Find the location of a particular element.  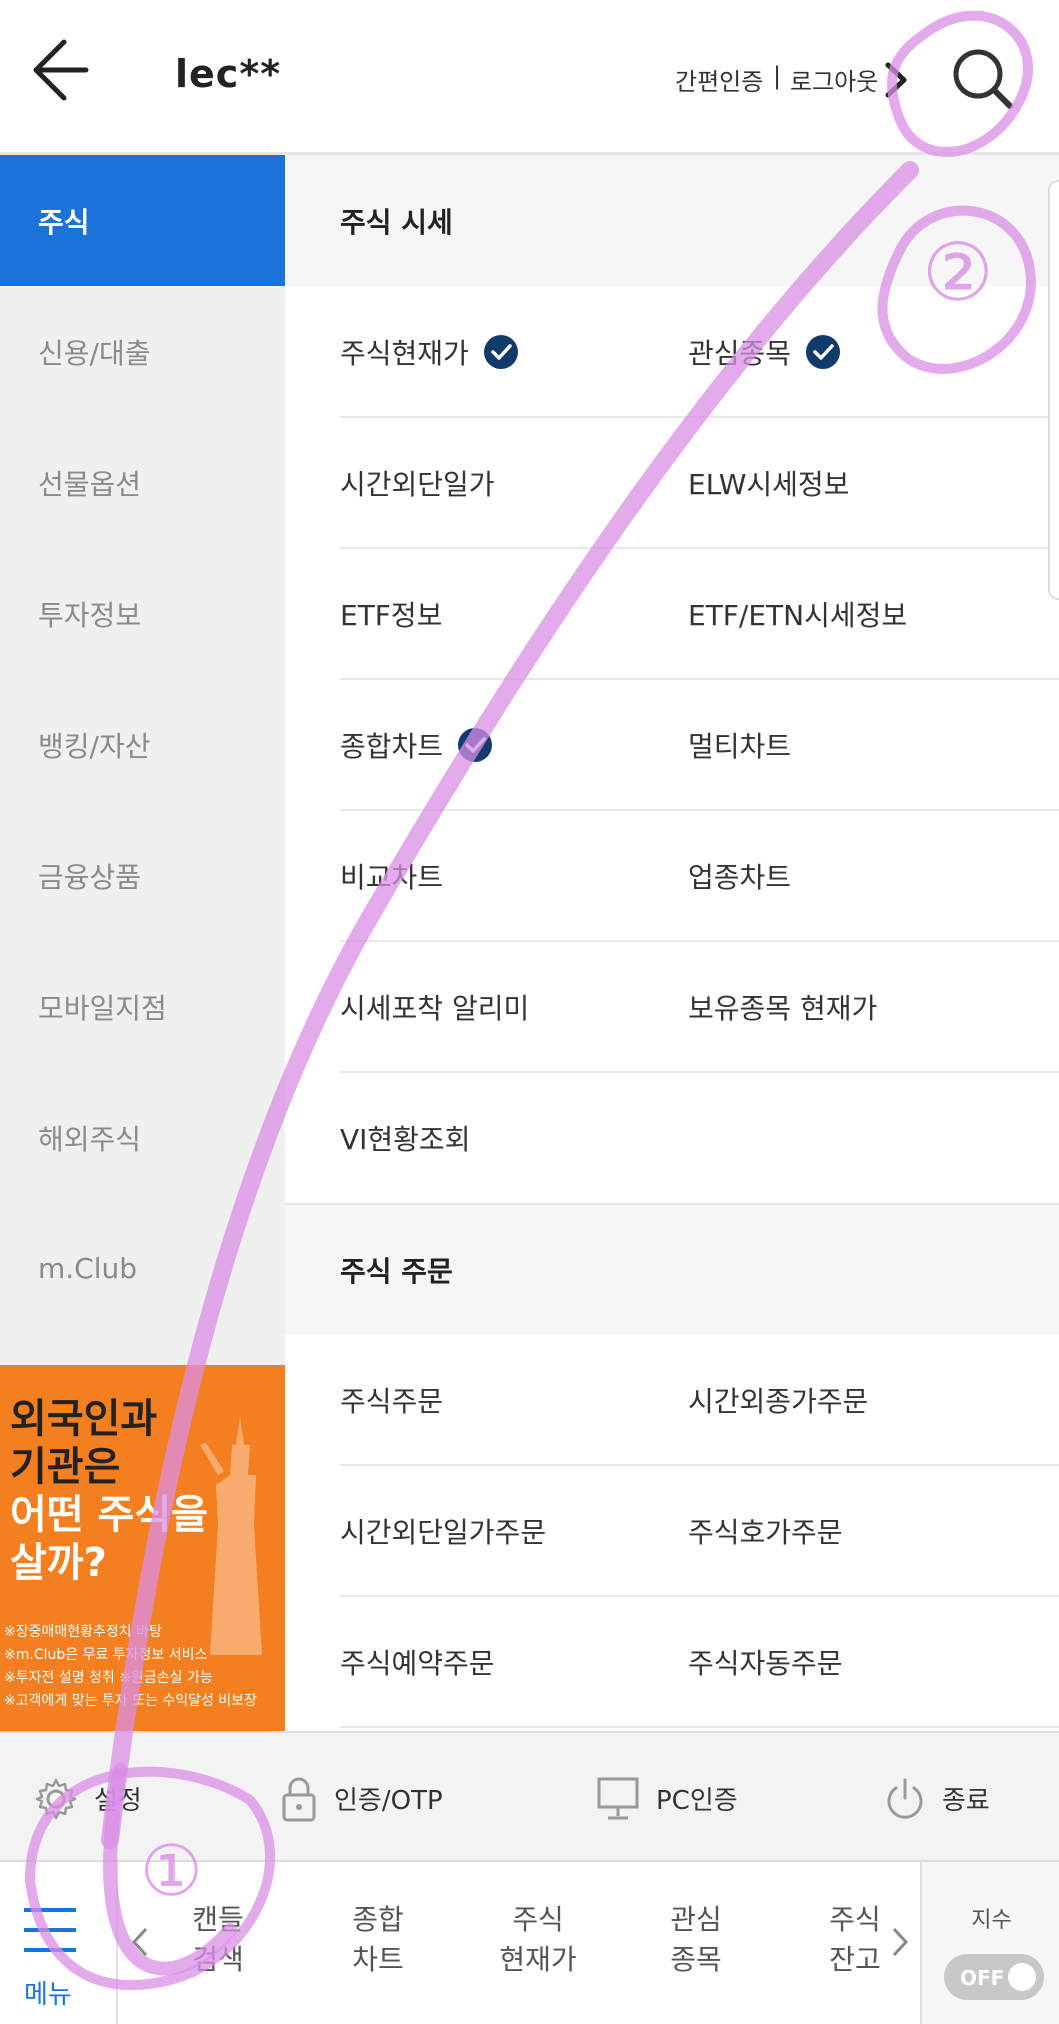

ad-disclaimer: ※장중매매현황추정치 바탕 is located at coordinates (83, 1632).